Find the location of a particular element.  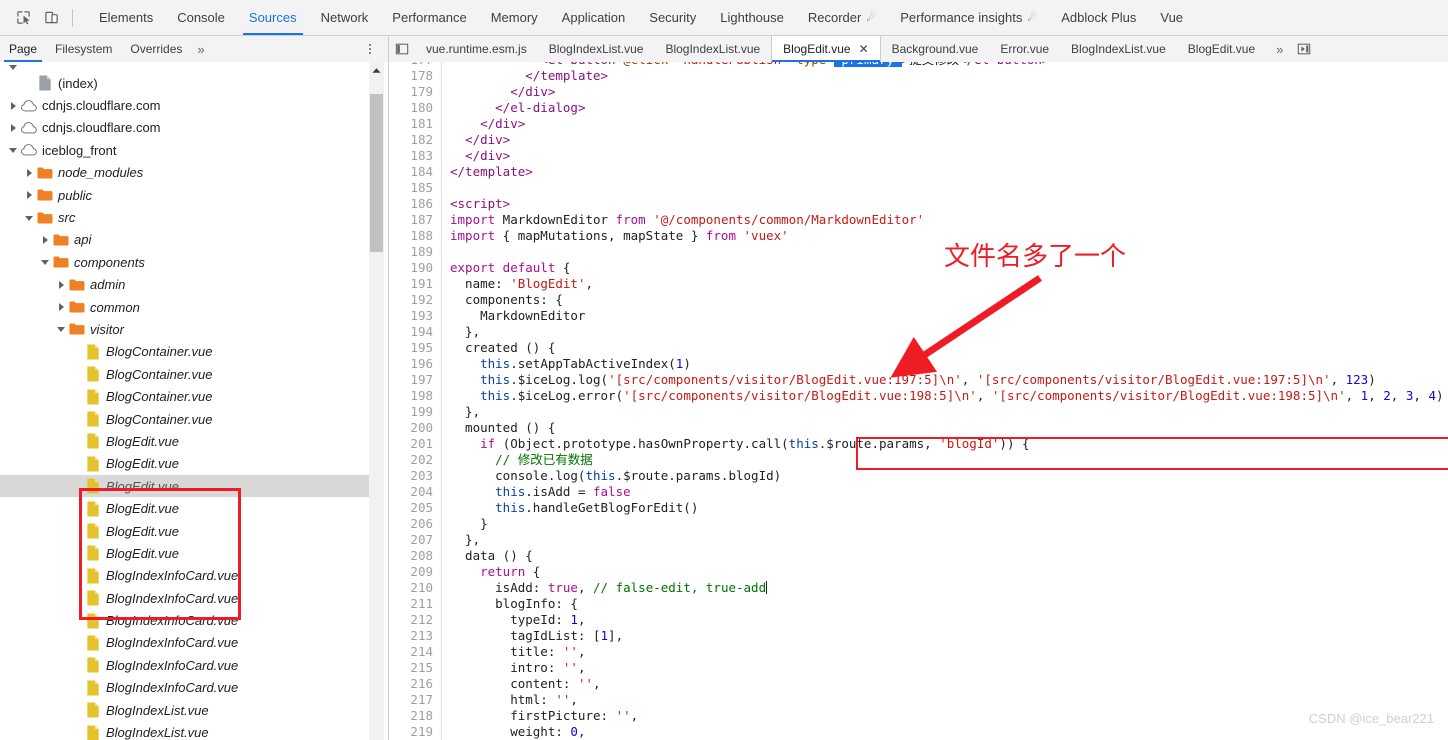

line-number: 205 is located at coordinates (416, 508).